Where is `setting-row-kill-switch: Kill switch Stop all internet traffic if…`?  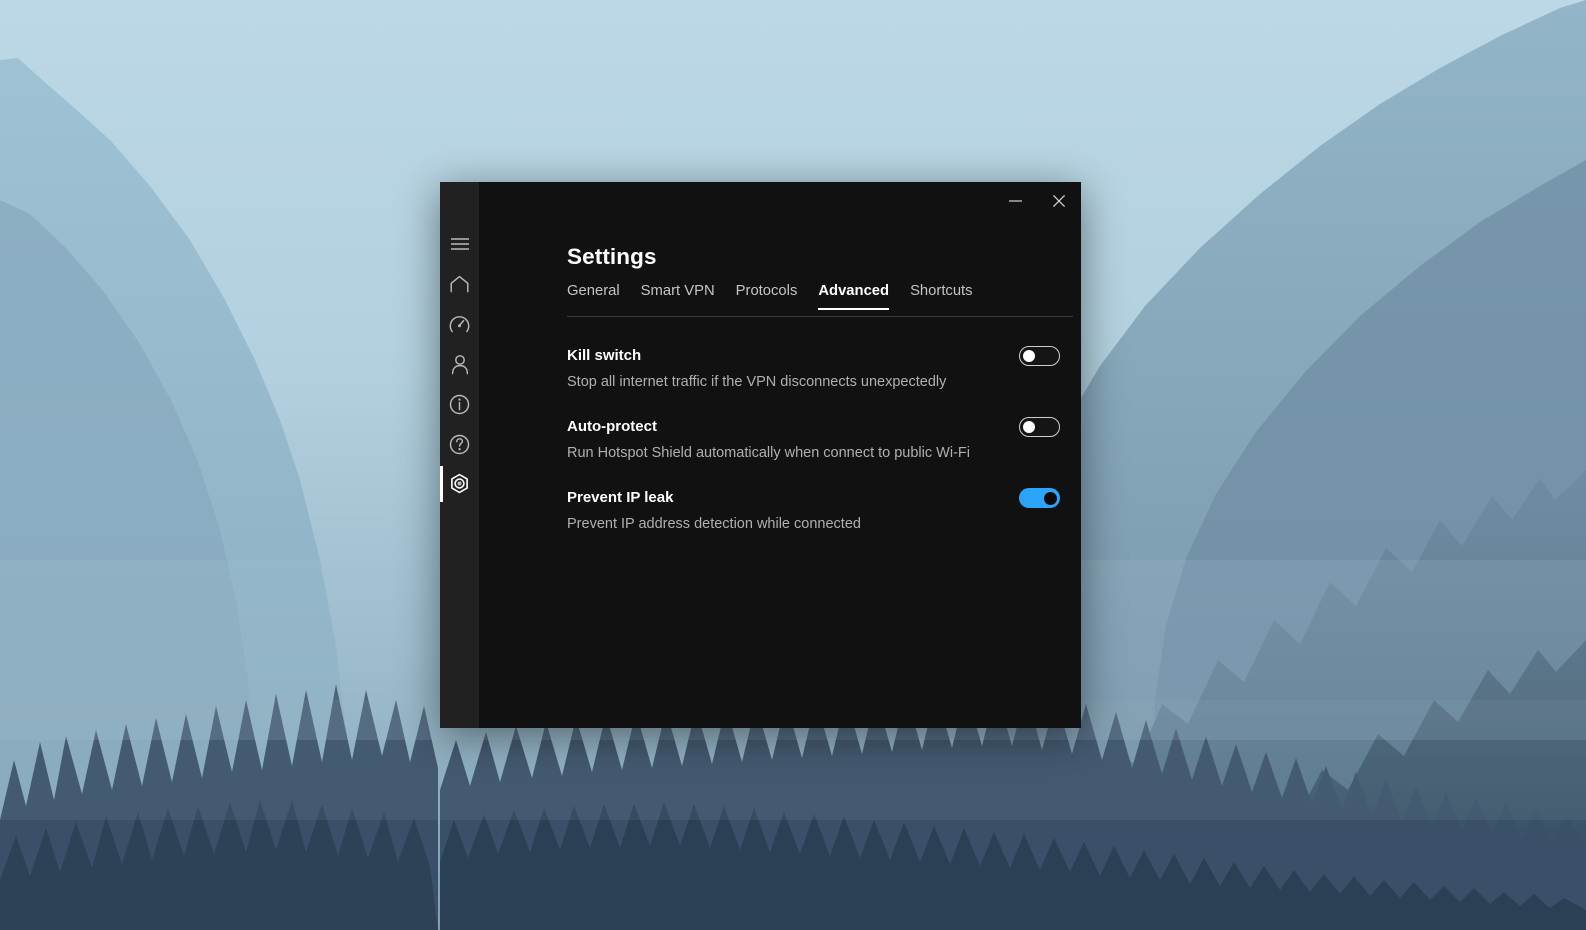 setting-row-kill-switch: Kill switch Stop all internet traffic if… is located at coordinates (820, 368).